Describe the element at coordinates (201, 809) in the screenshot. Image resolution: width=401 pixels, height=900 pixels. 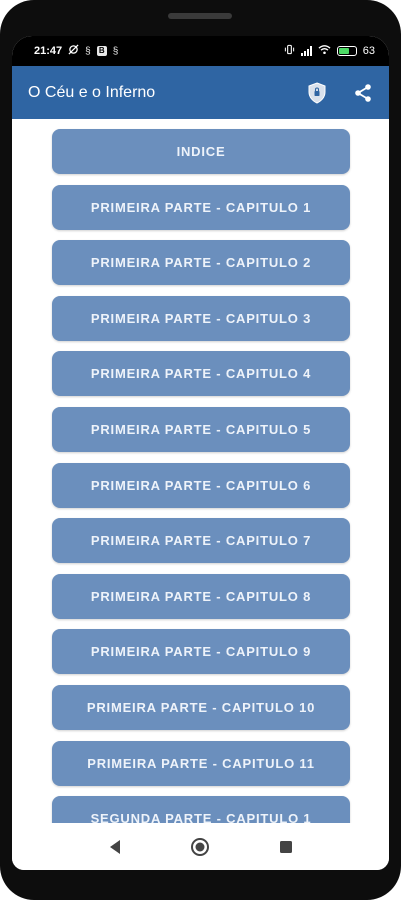
I see `chapter-button: SEGUNDA PARTE - CAPITULO 1` at that location.